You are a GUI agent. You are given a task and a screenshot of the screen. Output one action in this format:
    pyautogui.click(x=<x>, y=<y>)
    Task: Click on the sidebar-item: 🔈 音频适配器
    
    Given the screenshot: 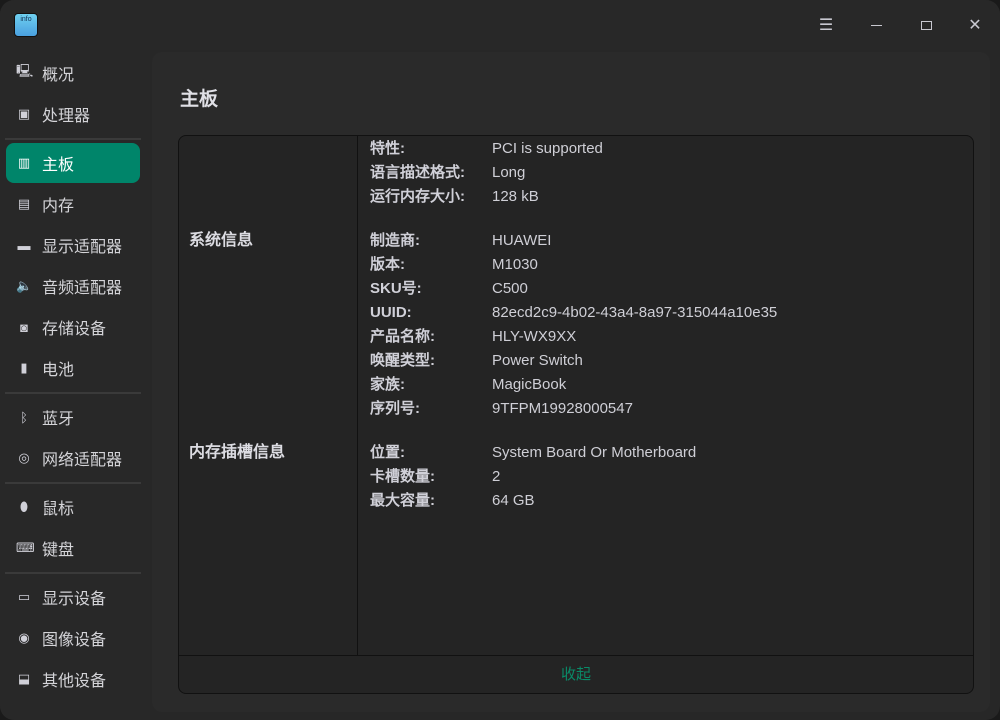 What is the action you would take?
    pyautogui.click(x=73, y=286)
    